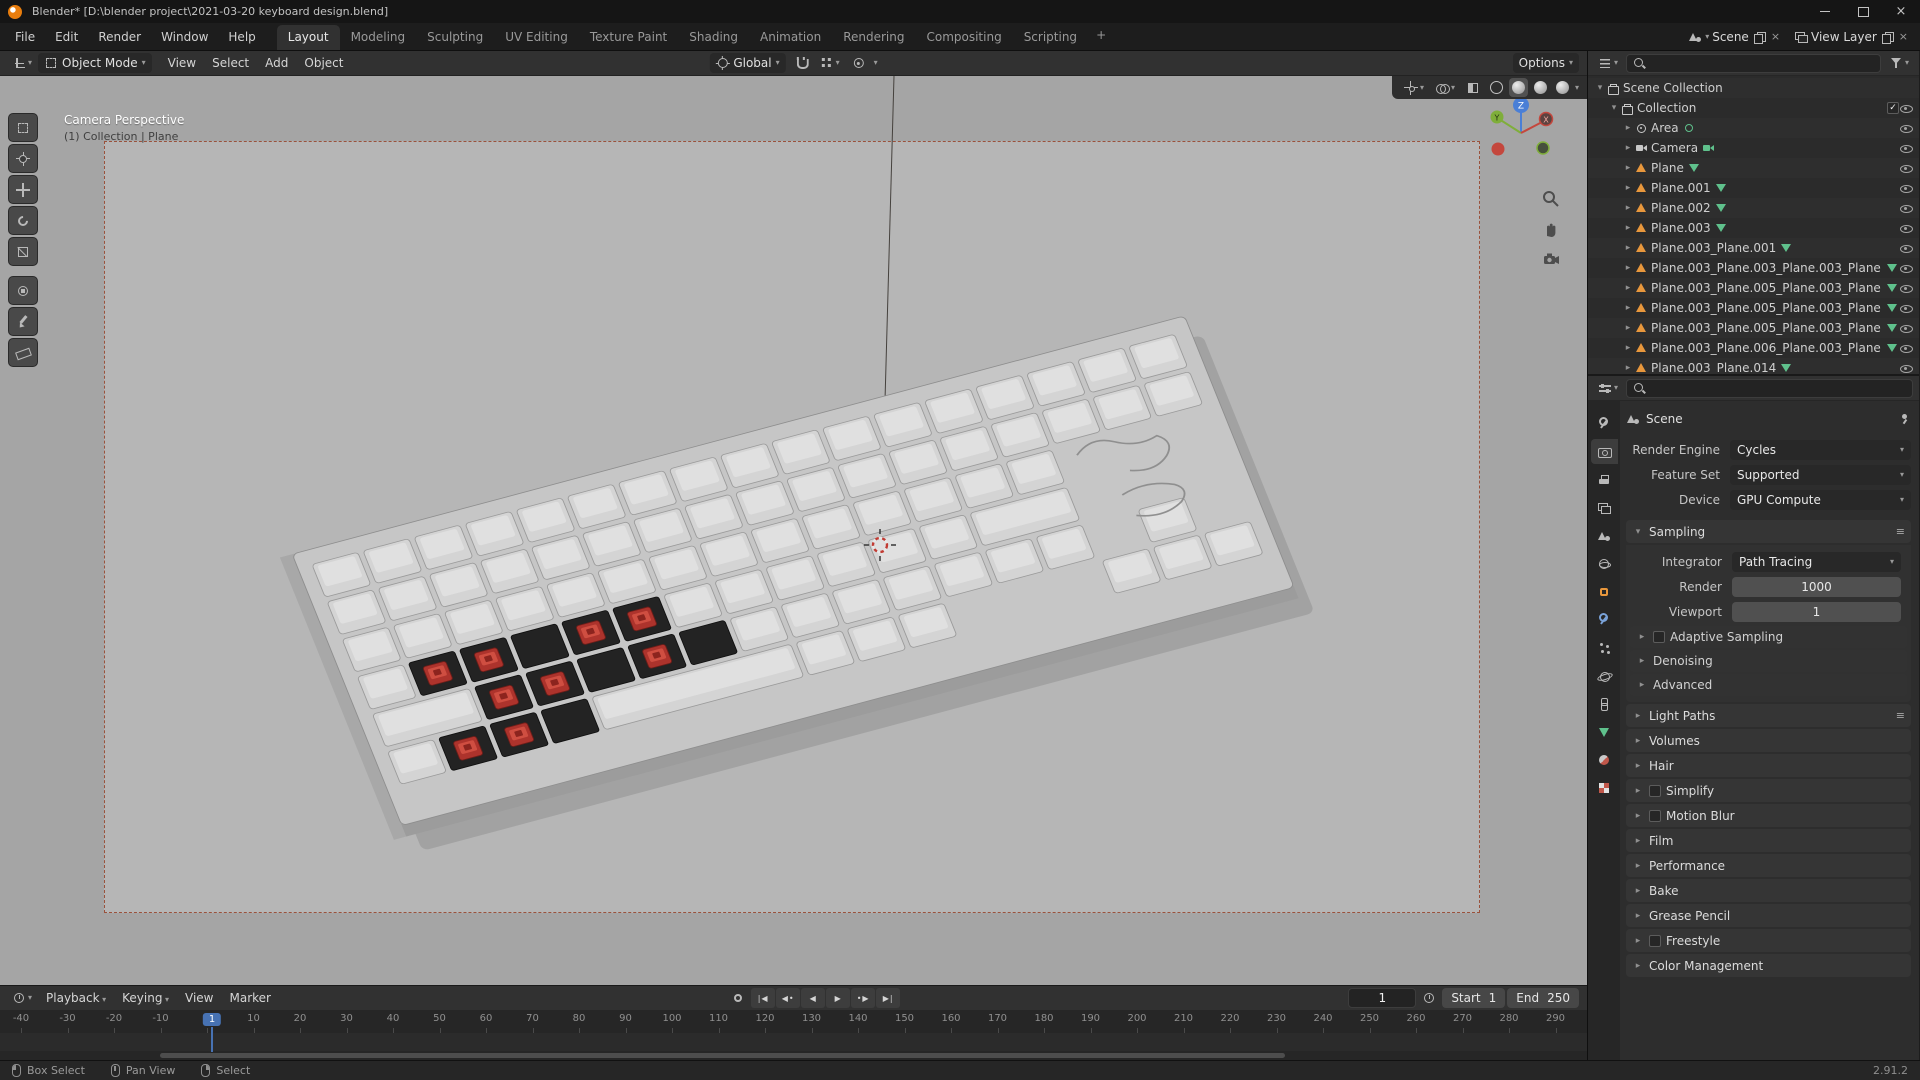  Describe the element at coordinates (455, 37) in the screenshot. I see `workspace-tab: Sculpting` at that location.